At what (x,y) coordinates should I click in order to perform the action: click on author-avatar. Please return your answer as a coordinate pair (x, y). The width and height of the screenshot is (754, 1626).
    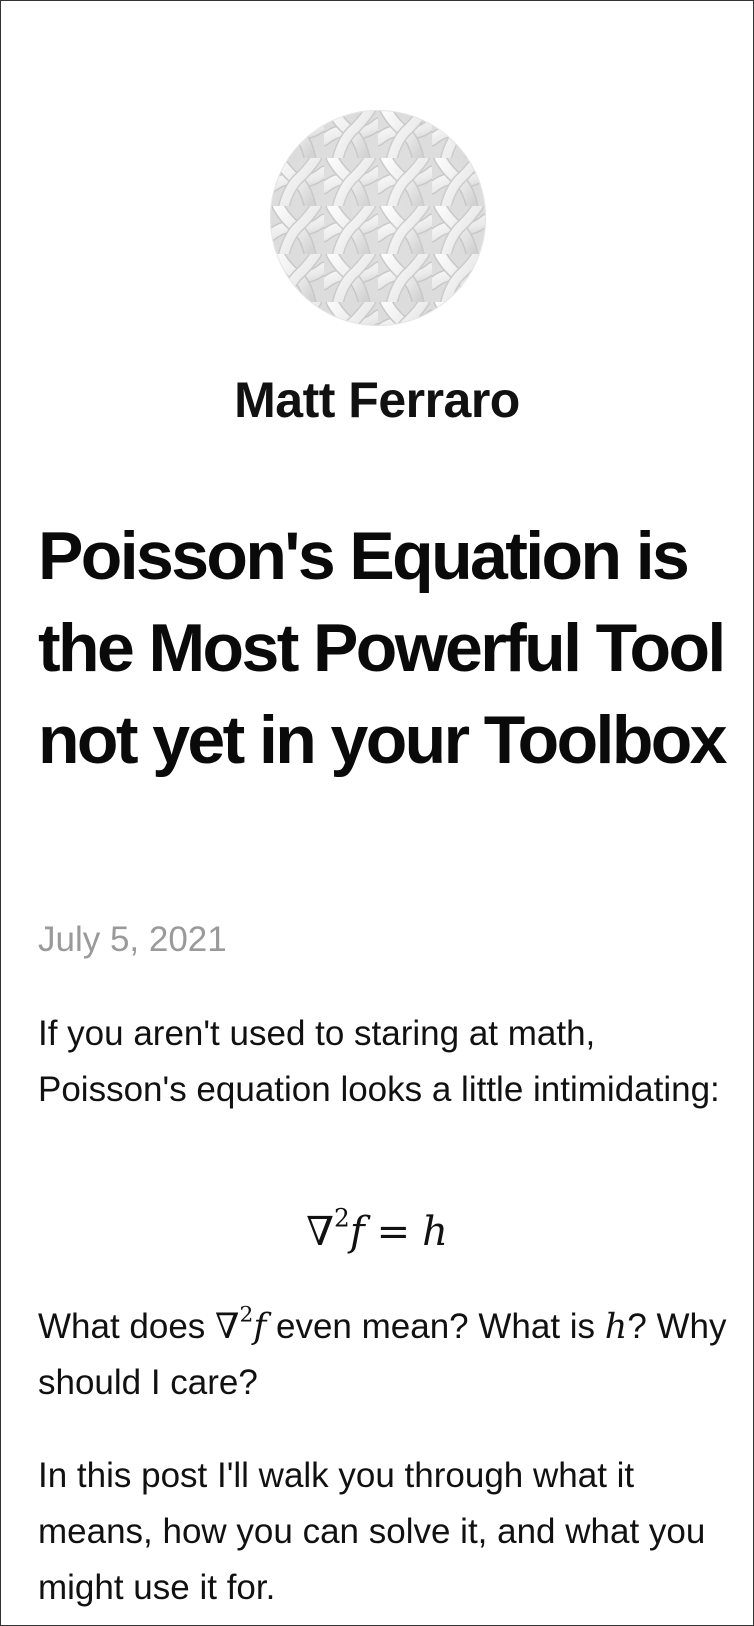
    Looking at the image, I should click on (378, 218).